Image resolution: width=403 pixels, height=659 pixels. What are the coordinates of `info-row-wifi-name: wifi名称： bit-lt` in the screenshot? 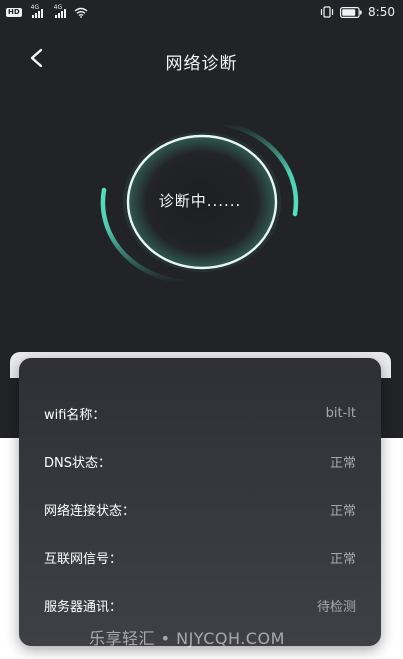 It's located at (200, 413).